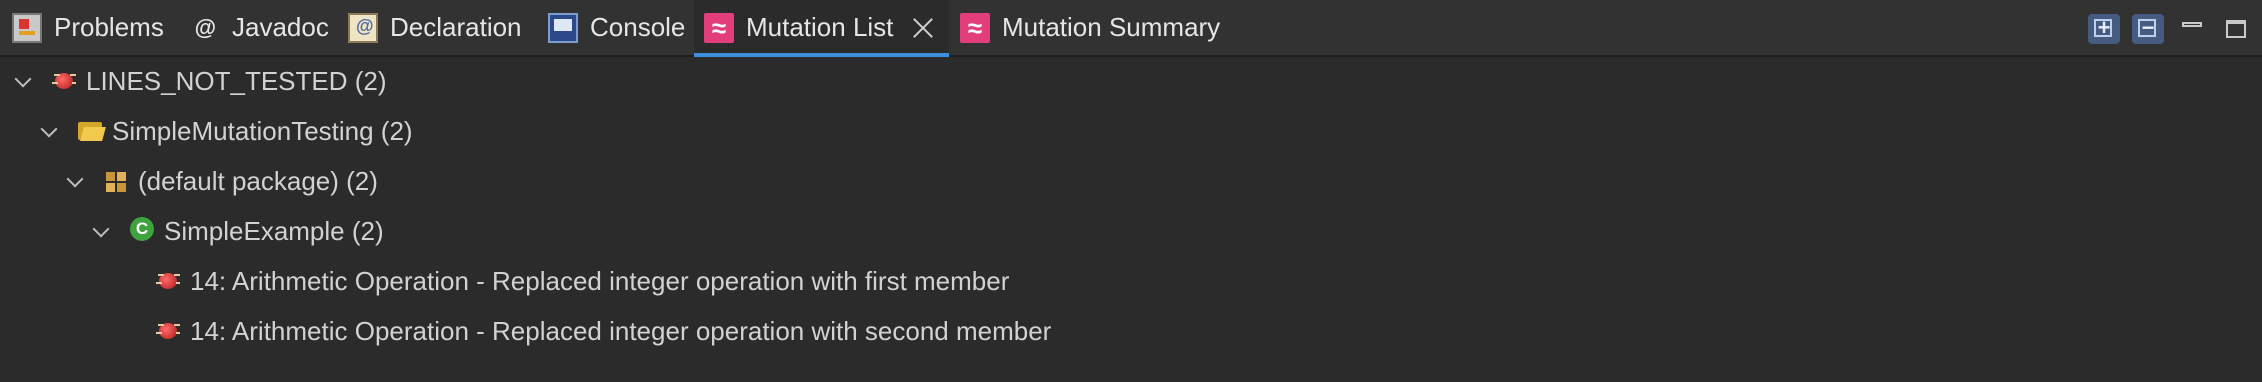 This screenshot has height=382, width=2262. What do you see at coordinates (117, 181) in the screenshot?
I see `package-icon` at bounding box center [117, 181].